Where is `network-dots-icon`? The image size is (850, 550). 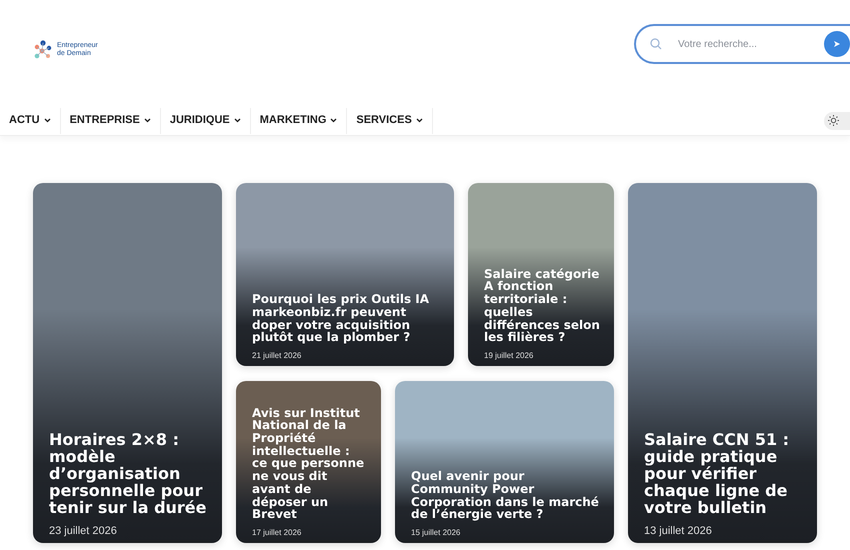 network-dots-icon is located at coordinates (43, 50).